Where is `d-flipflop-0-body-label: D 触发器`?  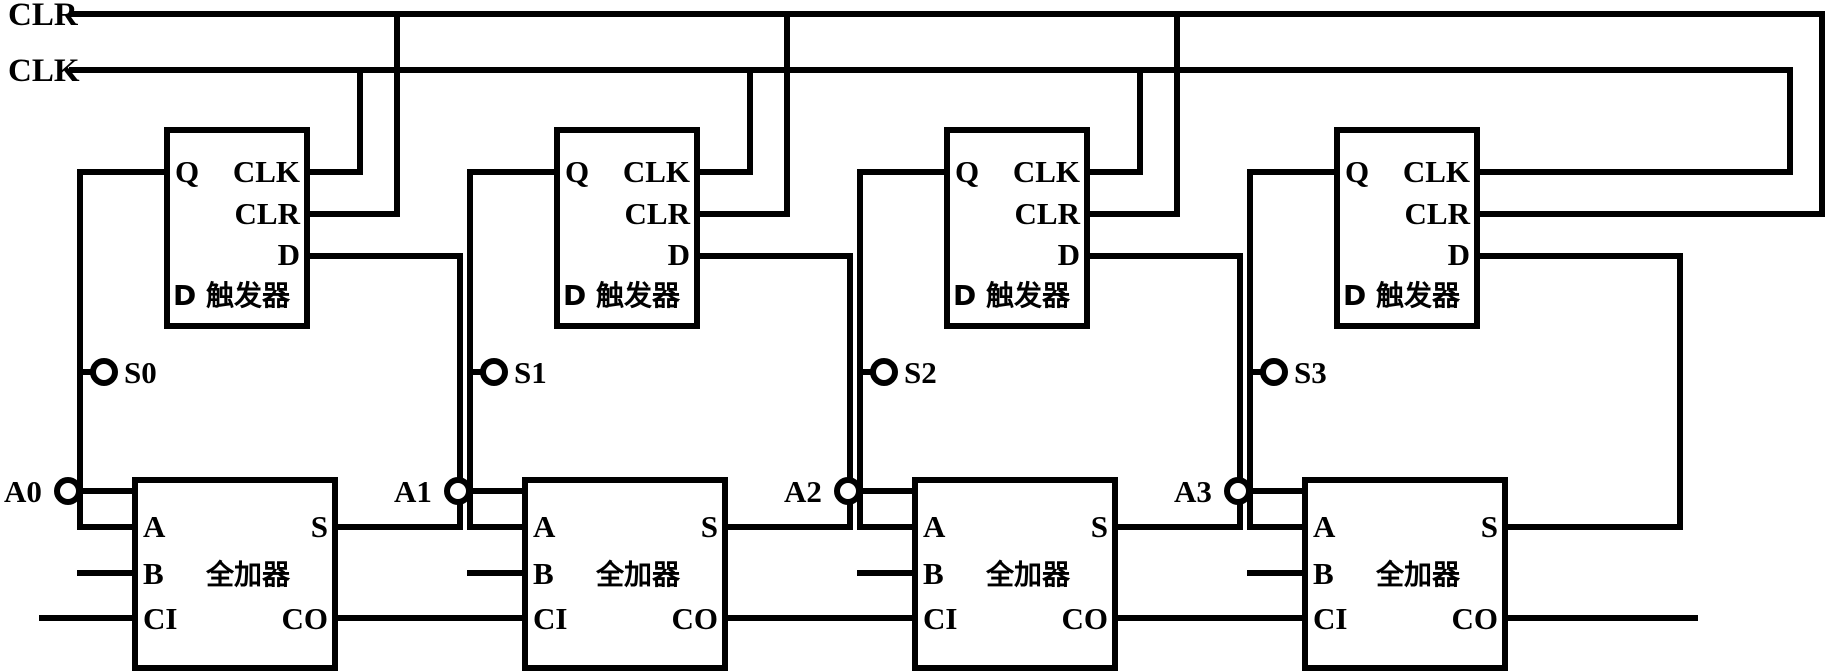
d-flipflop-0-body-label: D 触发器 is located at coordinates (232, 295).